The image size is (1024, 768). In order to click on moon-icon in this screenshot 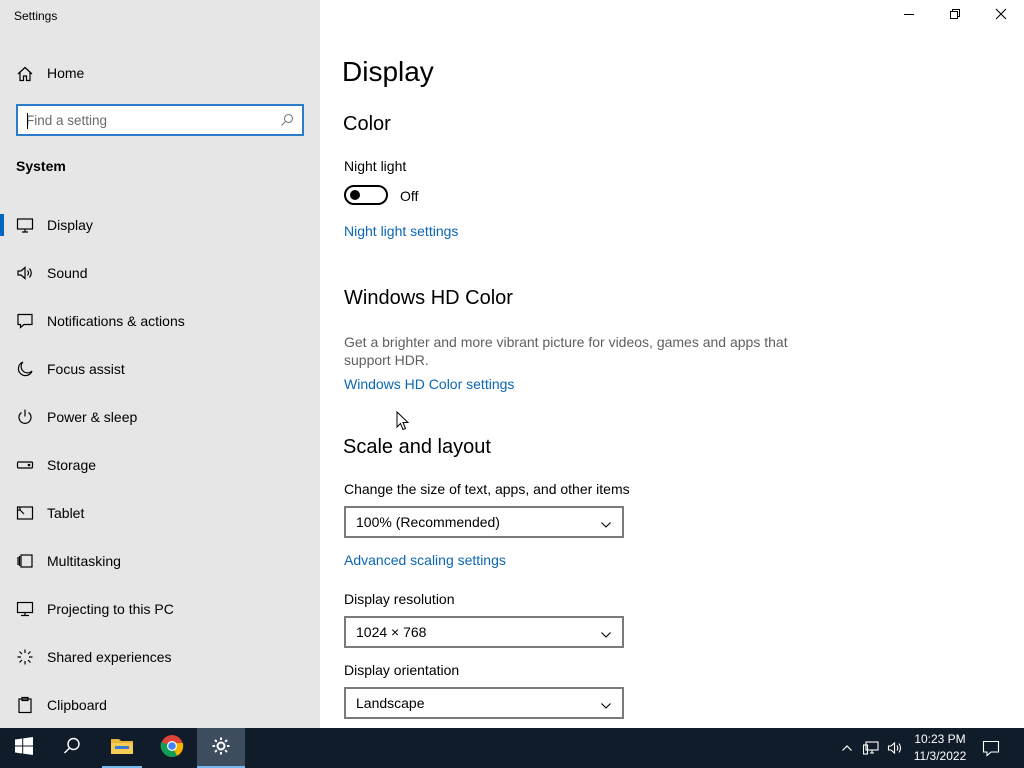, I will do `click(25, 369)`.